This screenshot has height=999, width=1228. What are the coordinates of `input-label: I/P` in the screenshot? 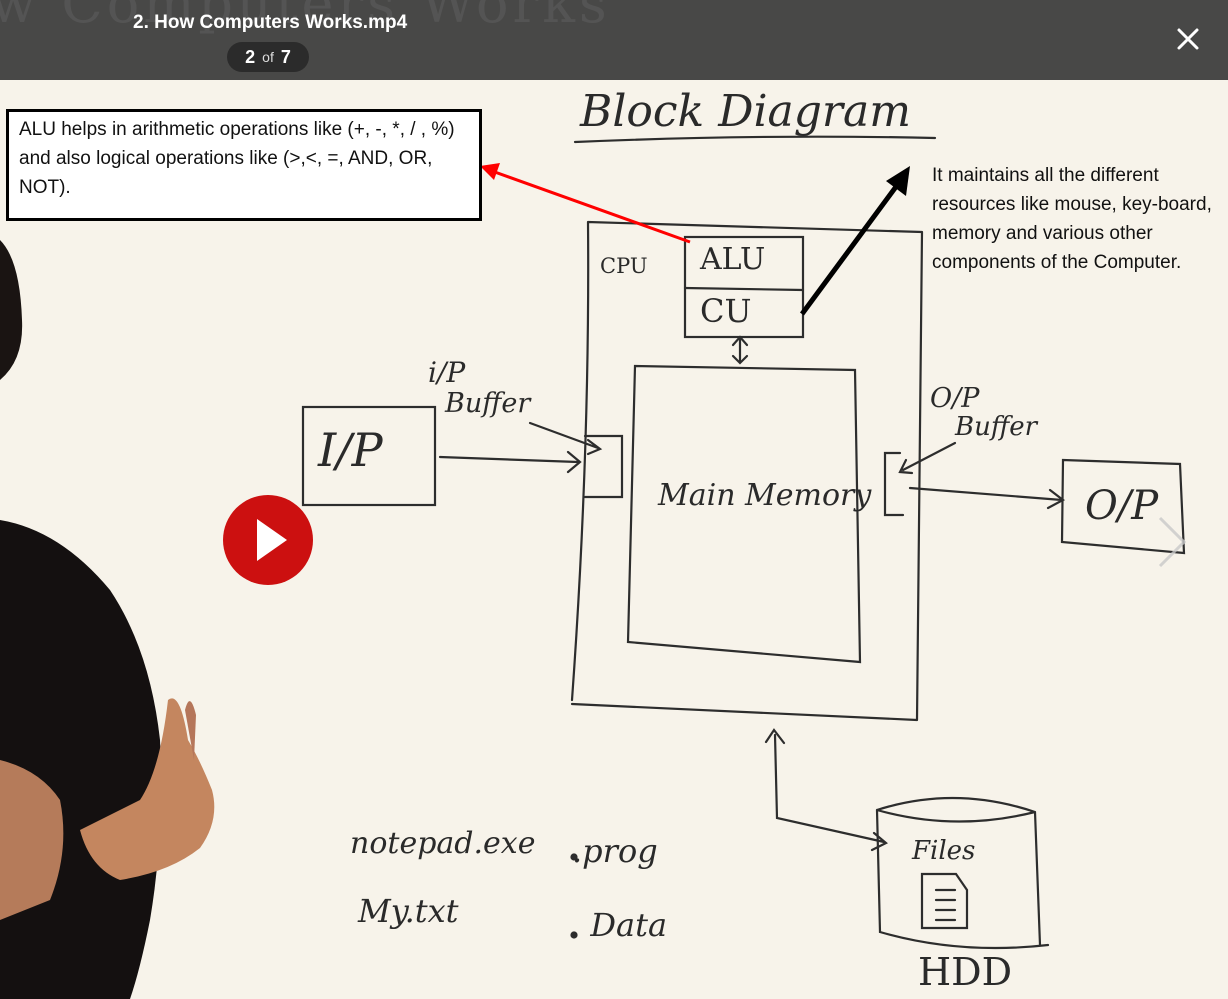 It's located at (350, 450).